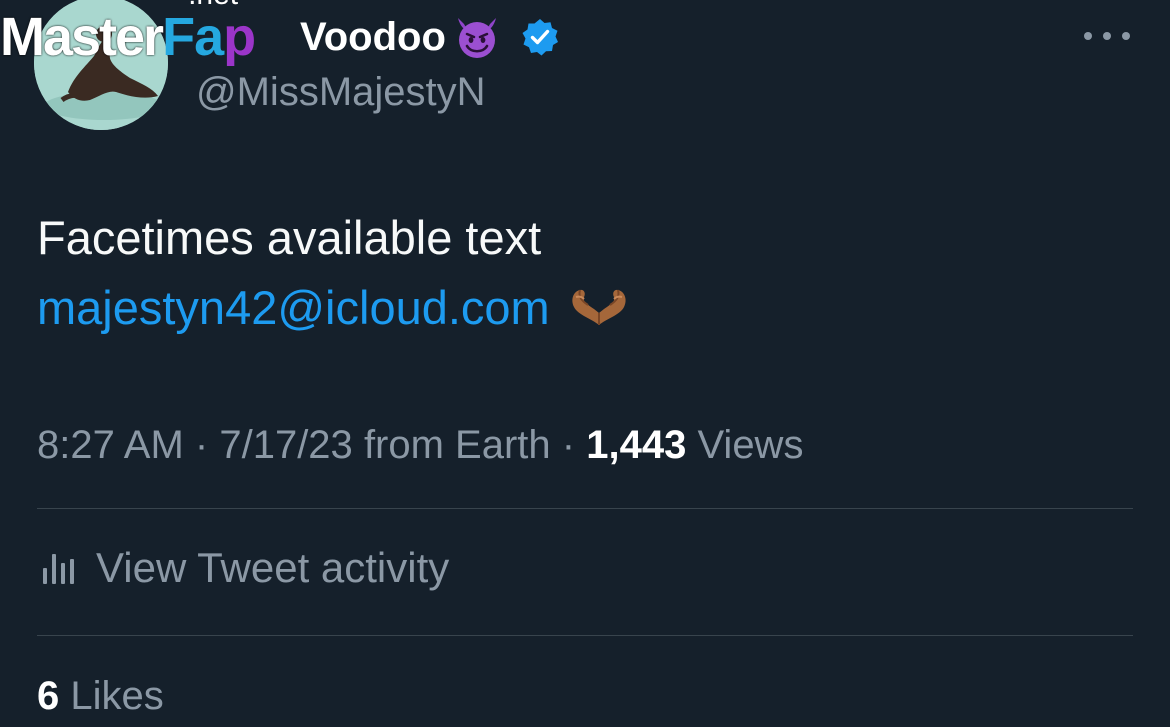  I want to click on views-count: 1,443, so click(636, 445).